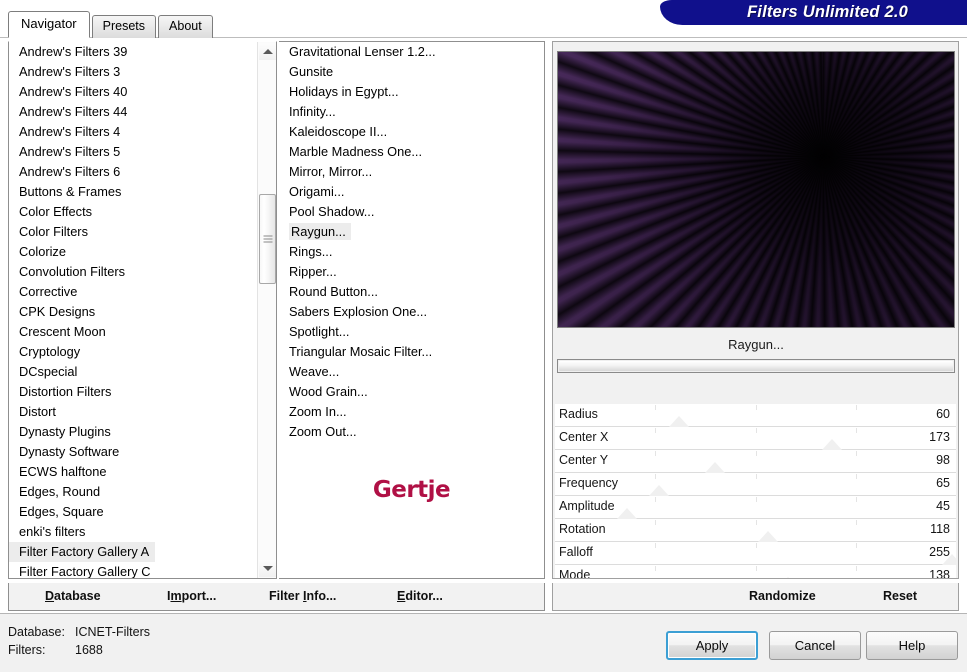  Describe the element at coordinates (755, 530) in the screenshot. I see `parameter-row: Rotation 118` at that location.